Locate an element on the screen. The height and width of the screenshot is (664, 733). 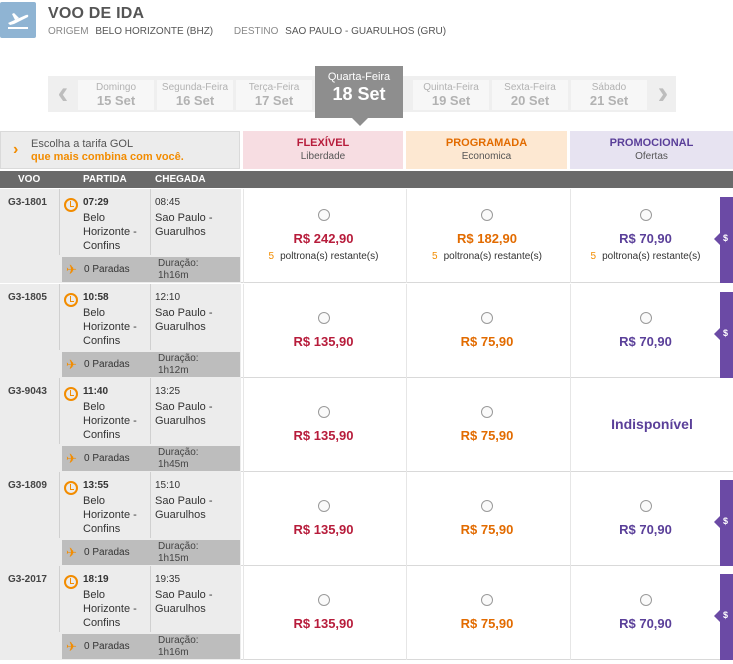
departure-time: 10:58 is located at coordinates (96, 297).